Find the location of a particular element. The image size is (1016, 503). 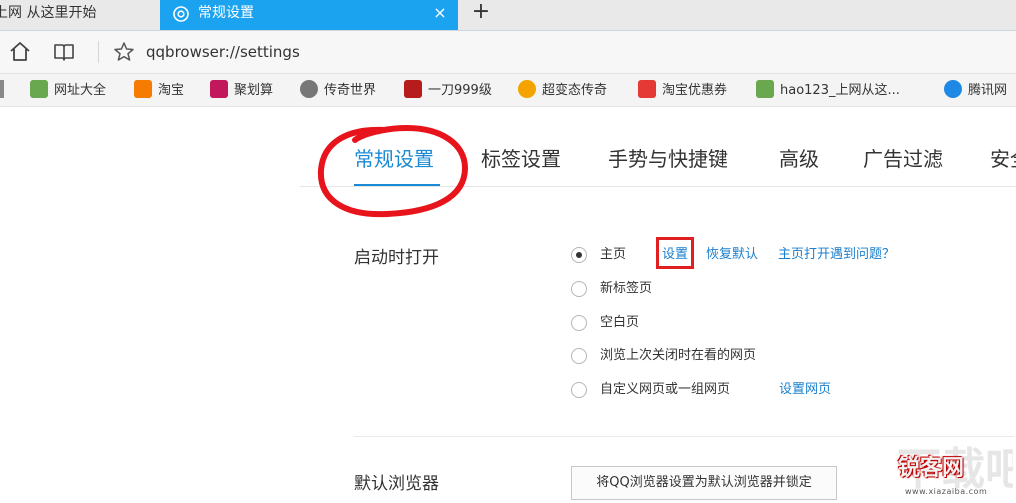

bookmark-label: 聚划算 is located at coordinates (254, 90).